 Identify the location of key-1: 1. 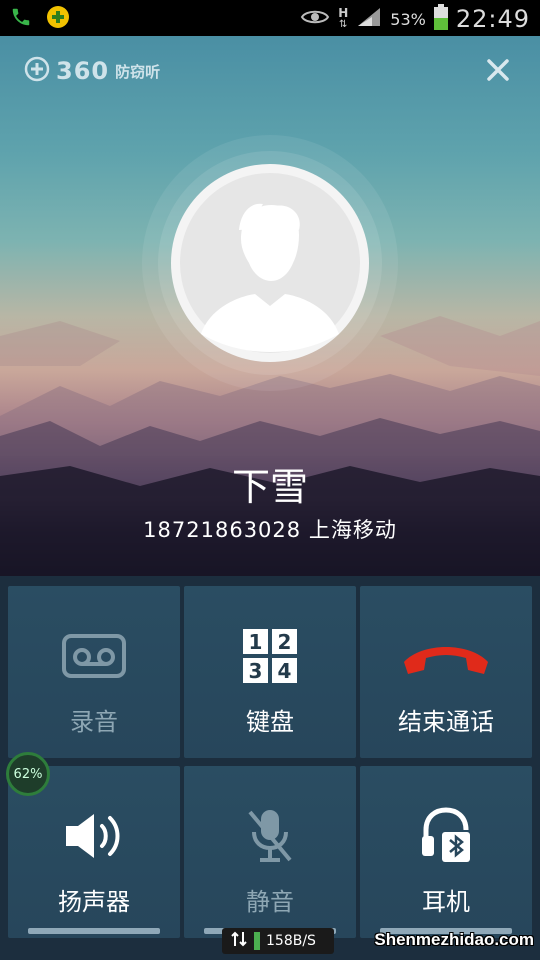
(256, 642).